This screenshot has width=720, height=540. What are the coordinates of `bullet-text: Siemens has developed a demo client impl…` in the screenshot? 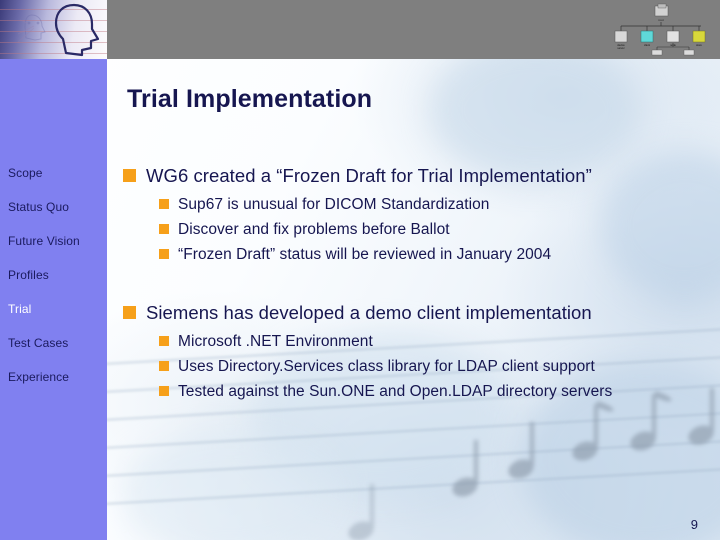 It's located at (369, 312).